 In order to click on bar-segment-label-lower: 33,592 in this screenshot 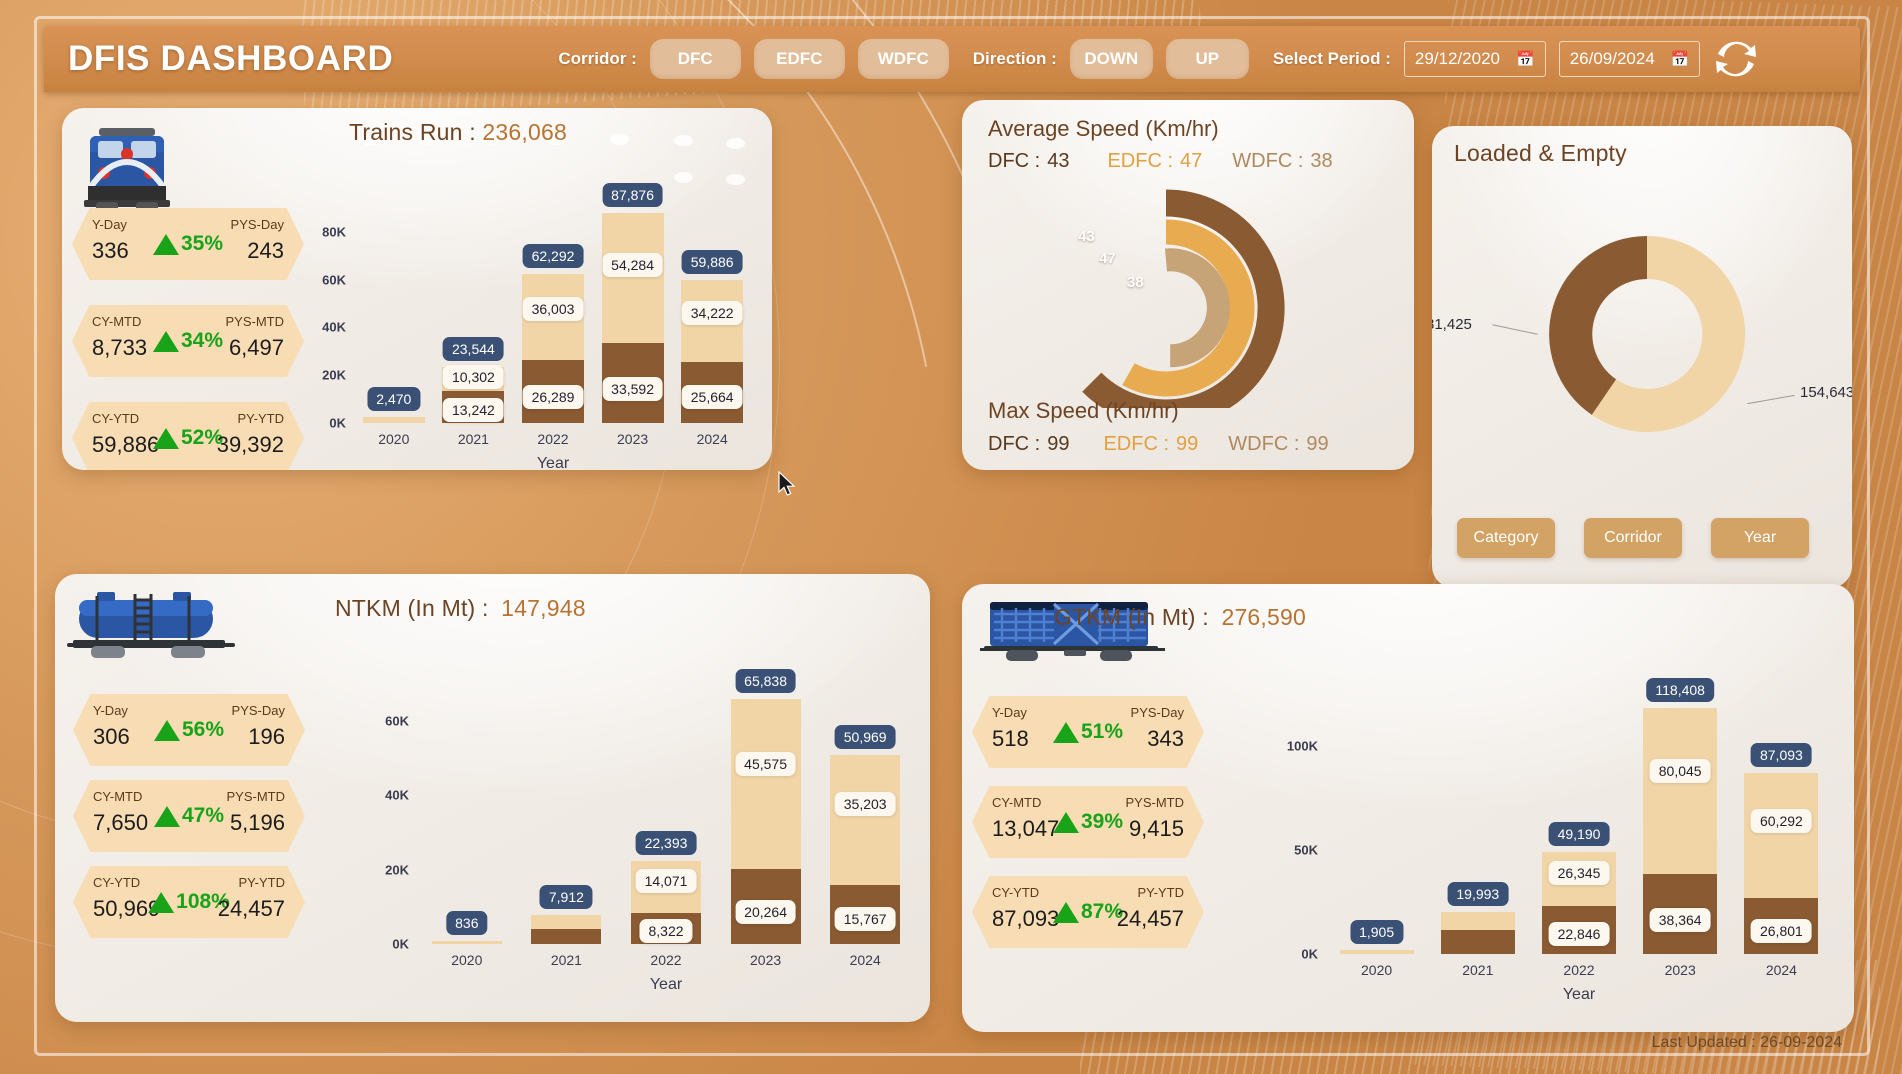, I will do `click(633, 389)`.